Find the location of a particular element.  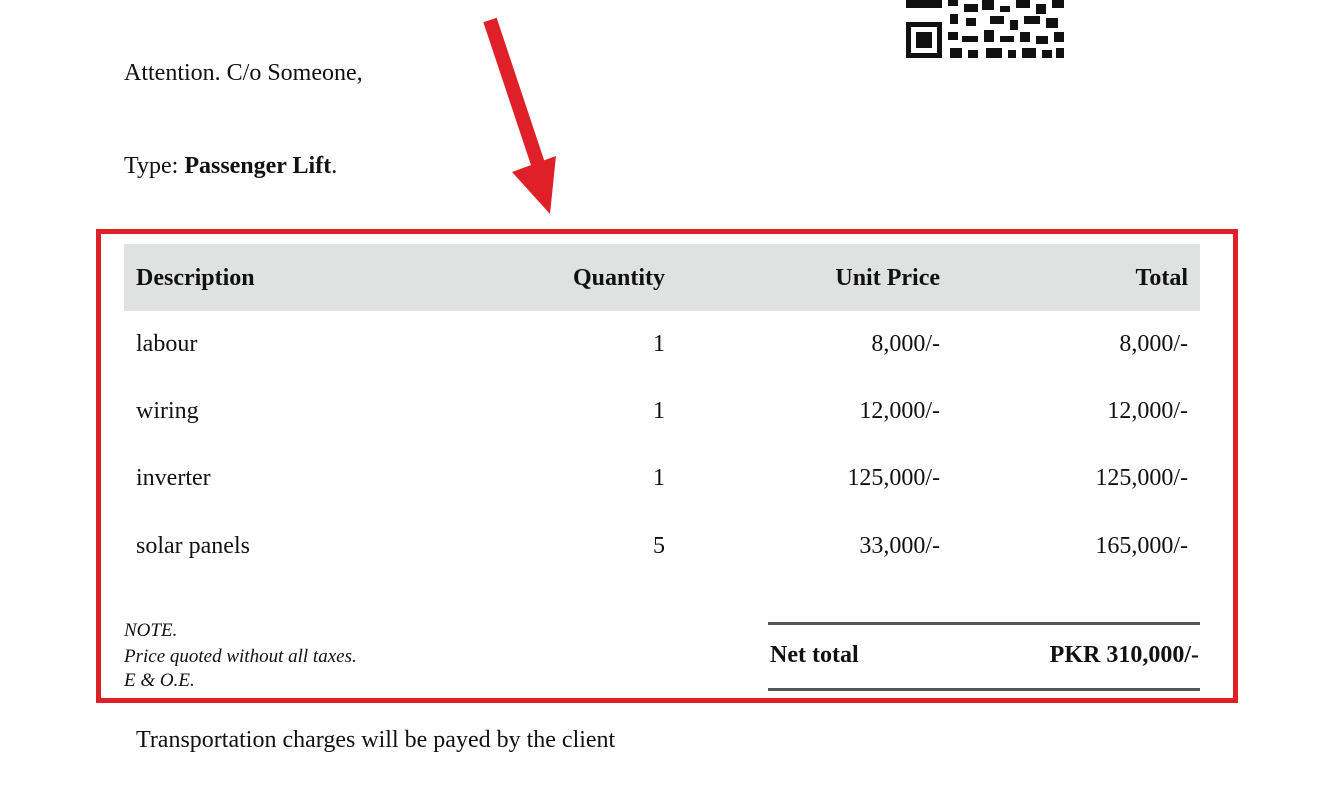

row-3-total: 125,000/- is located at coordinates (1141, 478).